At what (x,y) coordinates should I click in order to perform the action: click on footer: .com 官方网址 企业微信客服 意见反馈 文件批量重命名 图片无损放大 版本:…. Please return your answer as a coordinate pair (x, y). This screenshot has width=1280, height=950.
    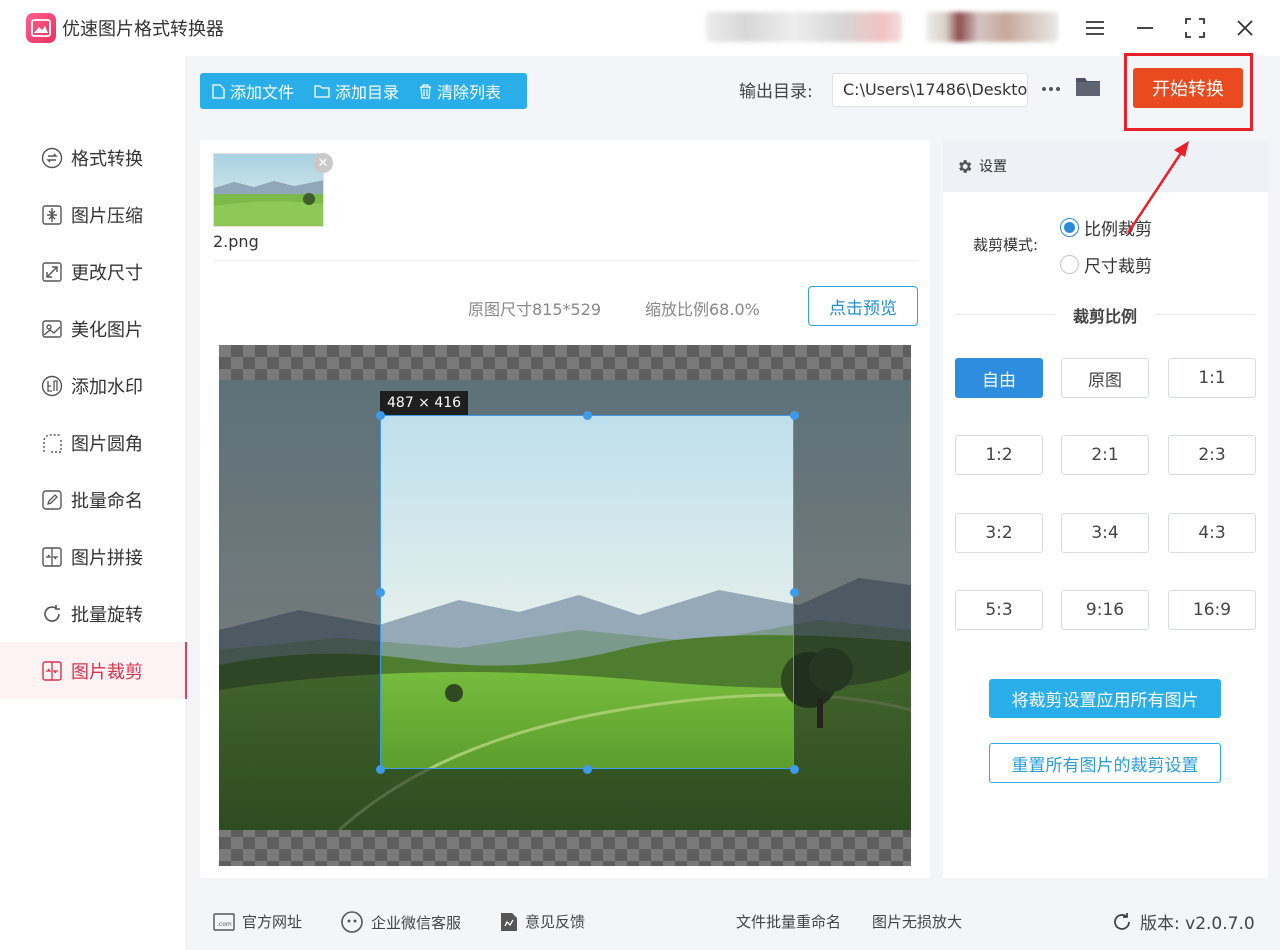
    Looking at the image, I should click on (734, 921).